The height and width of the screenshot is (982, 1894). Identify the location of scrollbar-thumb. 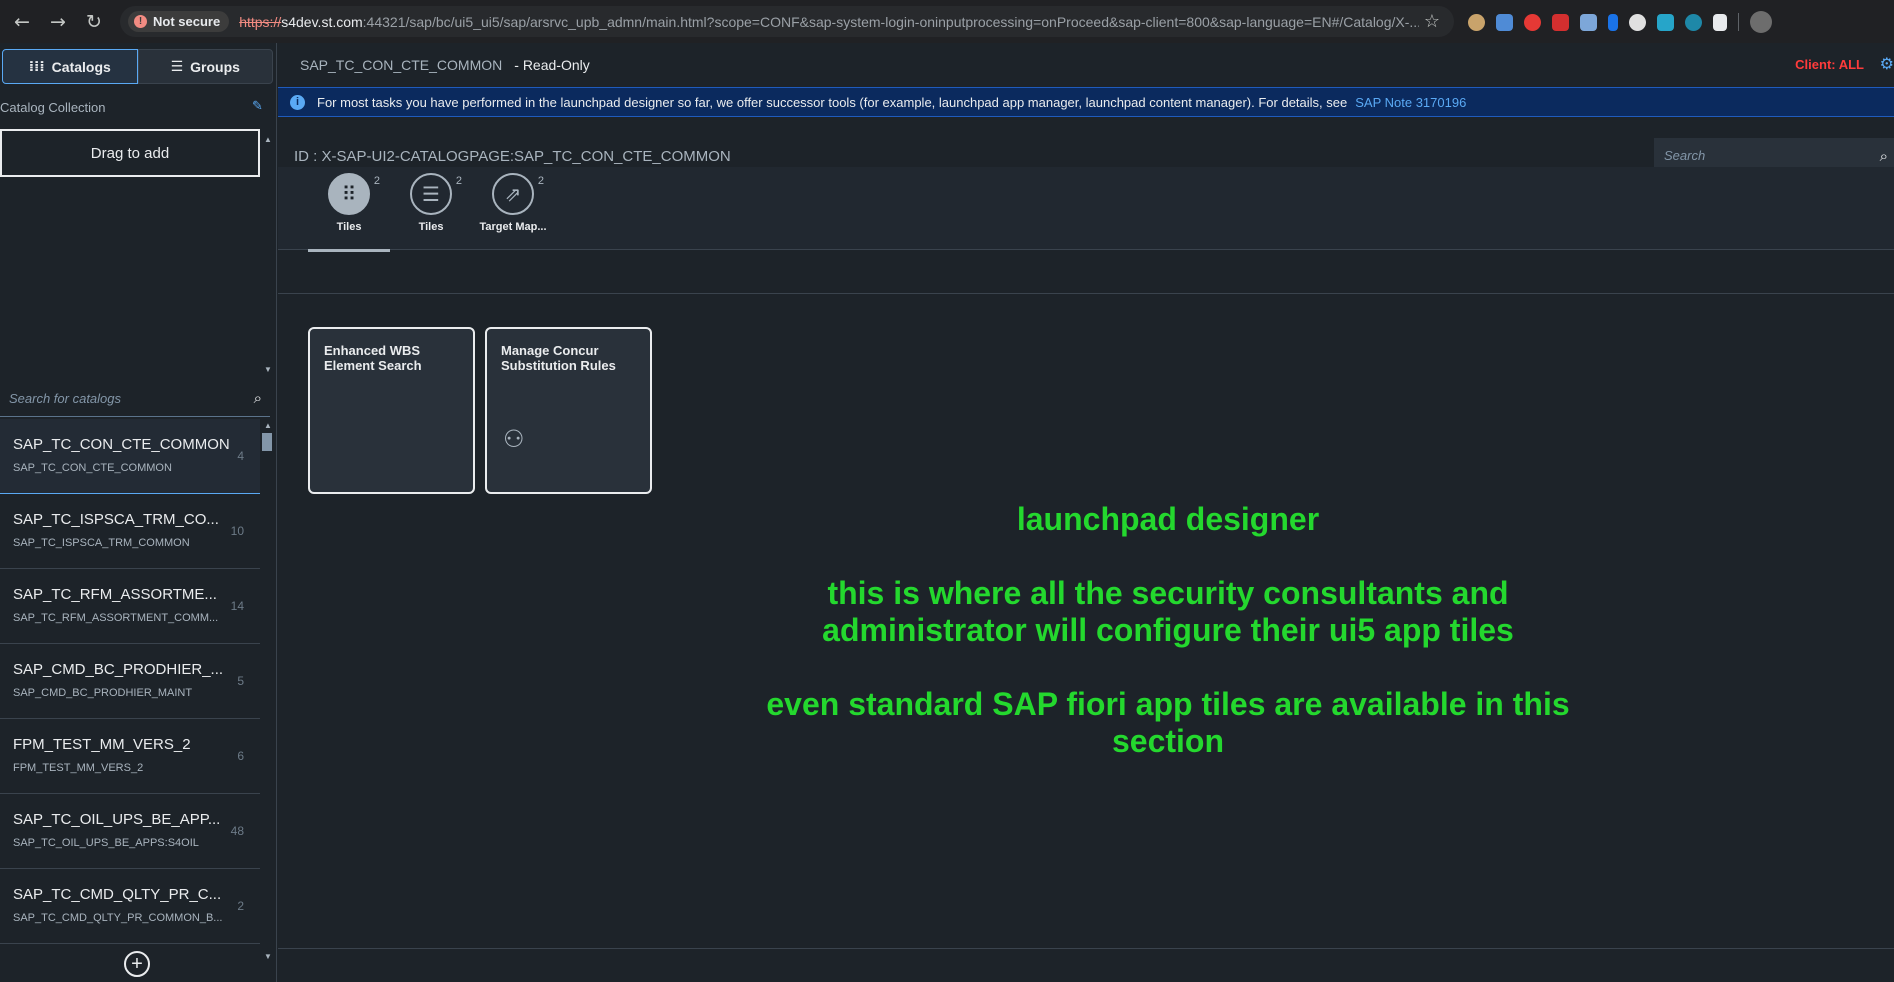
(267, 442).